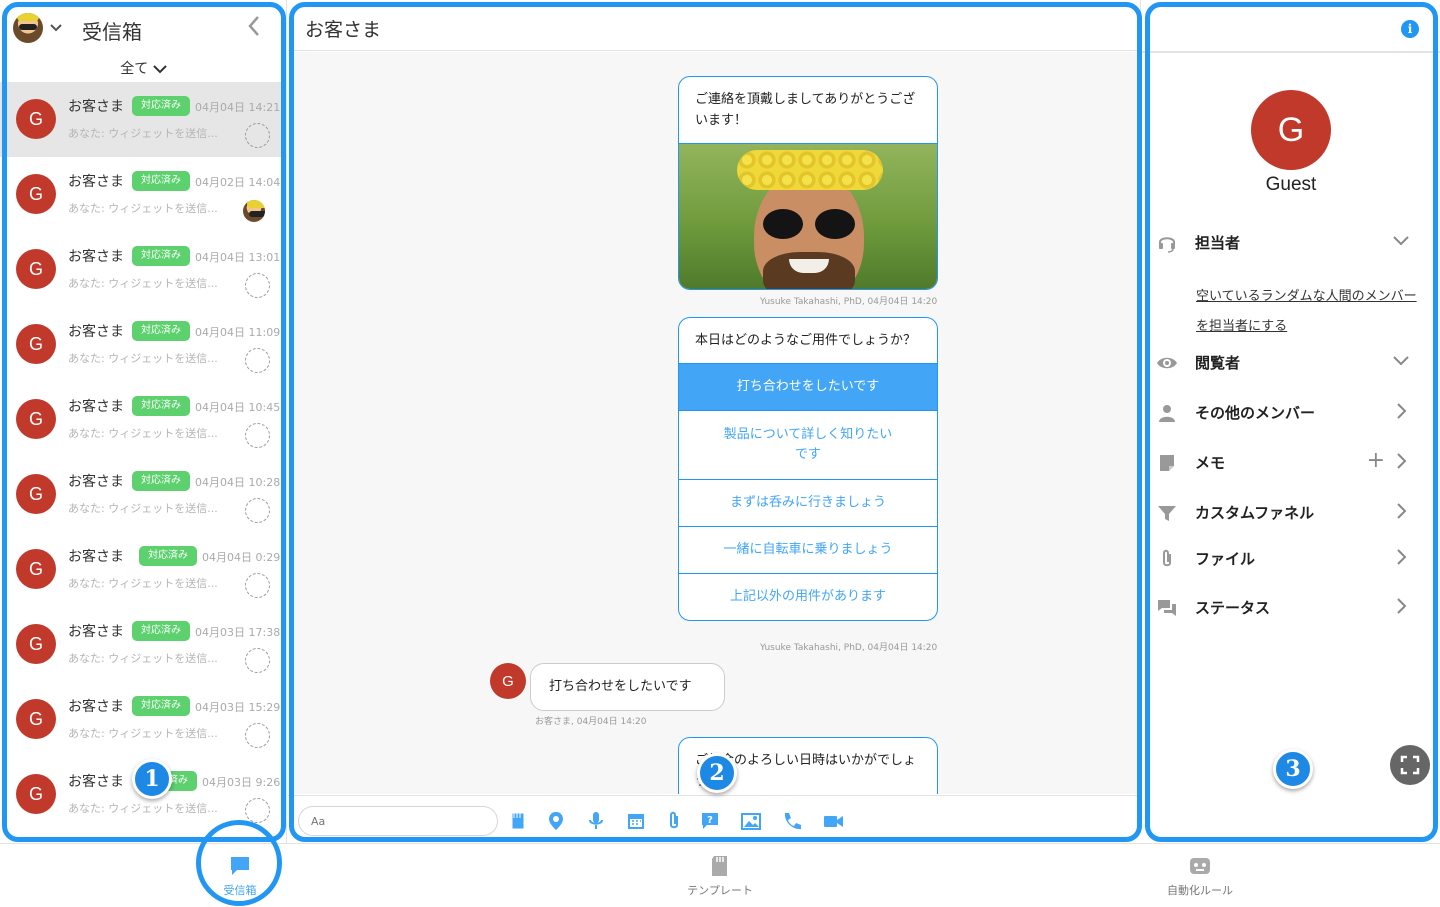 The height and width of the screenshot is (907, 1440). Describe the element at coordinates (717, 773) in the screenshot. I see `annotation-badge: 2` at that location.